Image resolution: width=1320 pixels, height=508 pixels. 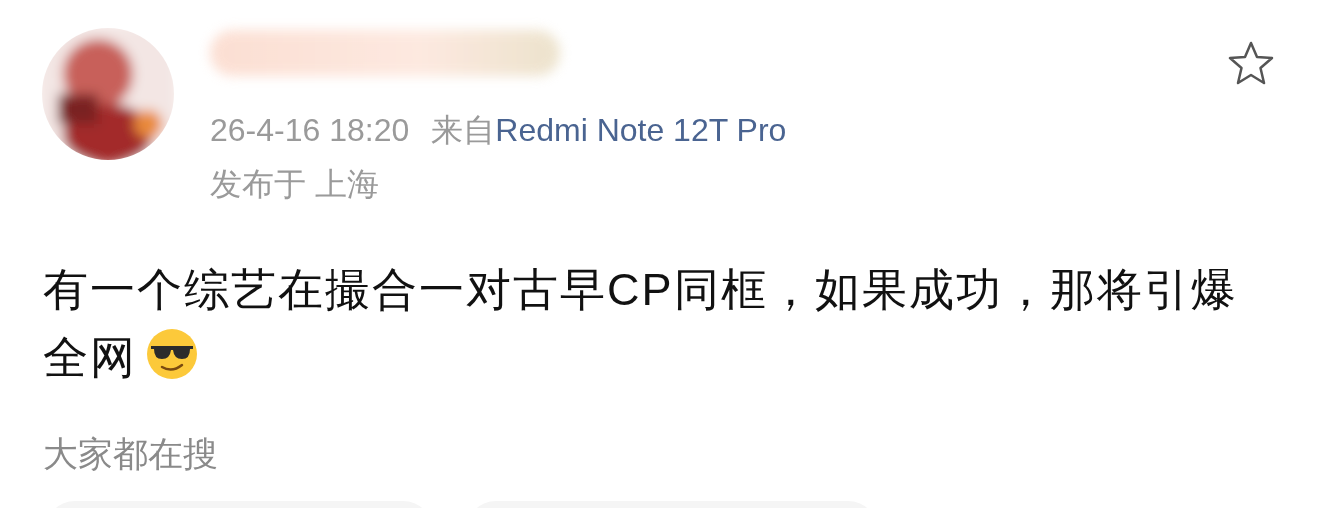 What do you see at coordinates (130, 454) in the screenshot?
I see `section-title: 大家都在搜` at bounding box center [130, 454].